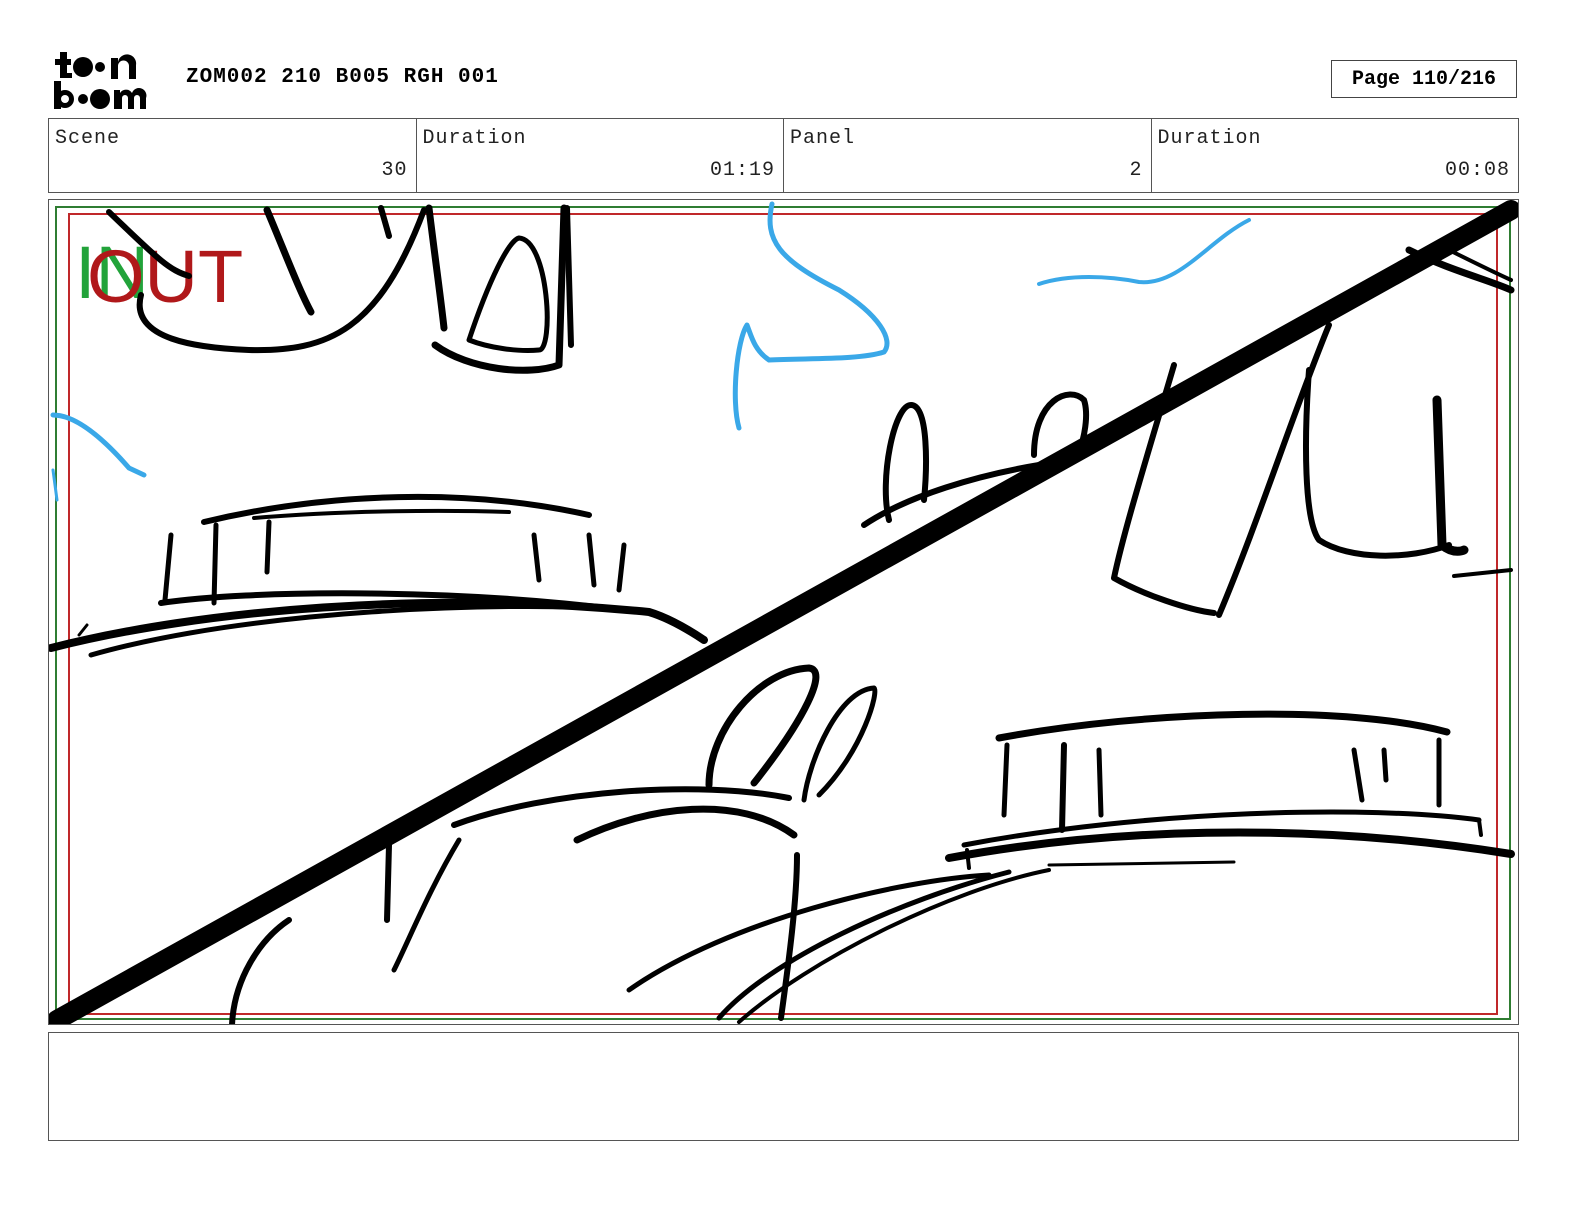  What do you see at coordinates (783, 1086) in the screenshot?
I see `caption-box` at bounding box center [783, 1086].